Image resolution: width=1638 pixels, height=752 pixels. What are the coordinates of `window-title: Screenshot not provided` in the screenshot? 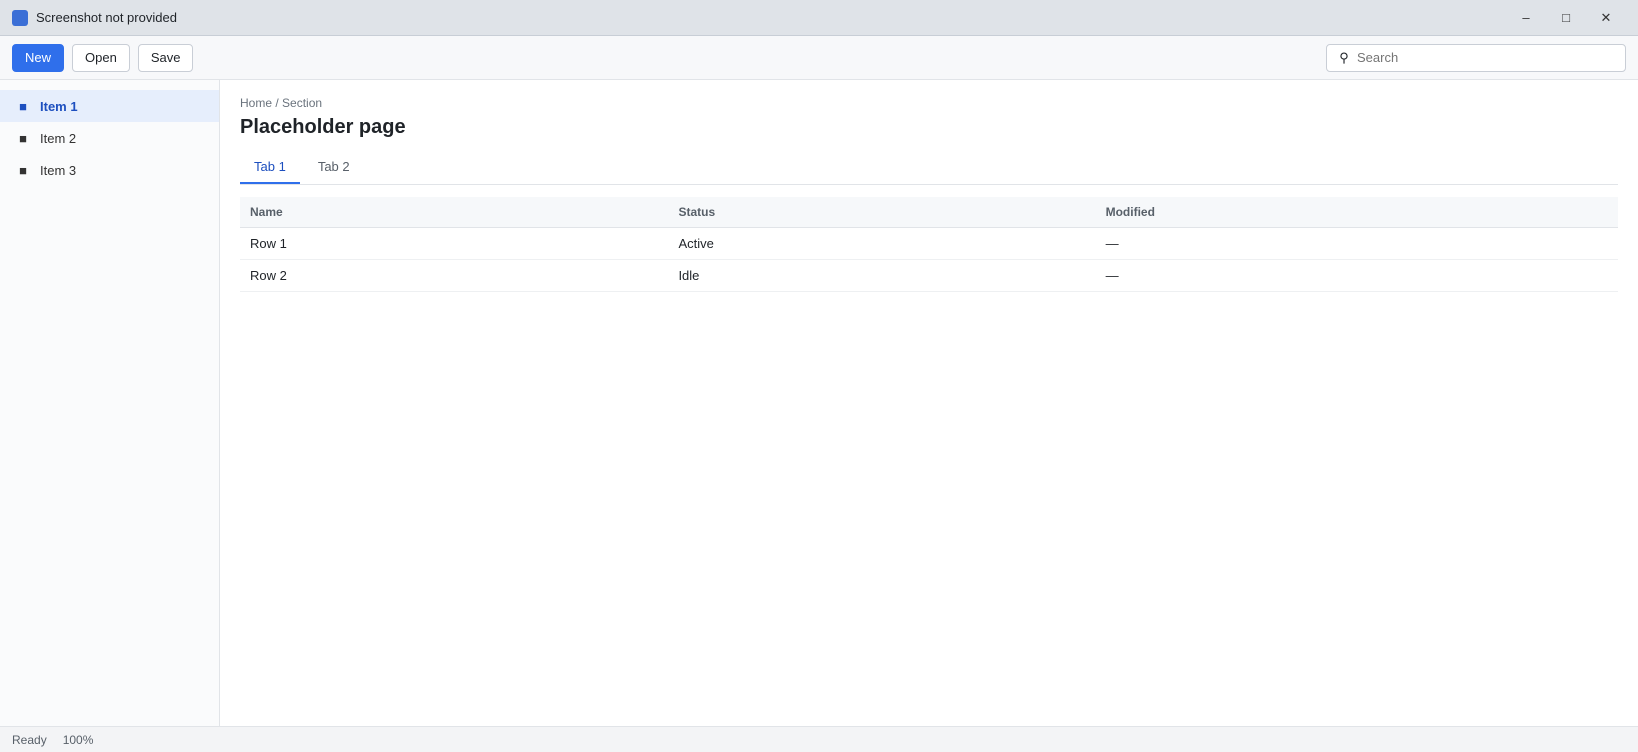 It's located at (106, 17).